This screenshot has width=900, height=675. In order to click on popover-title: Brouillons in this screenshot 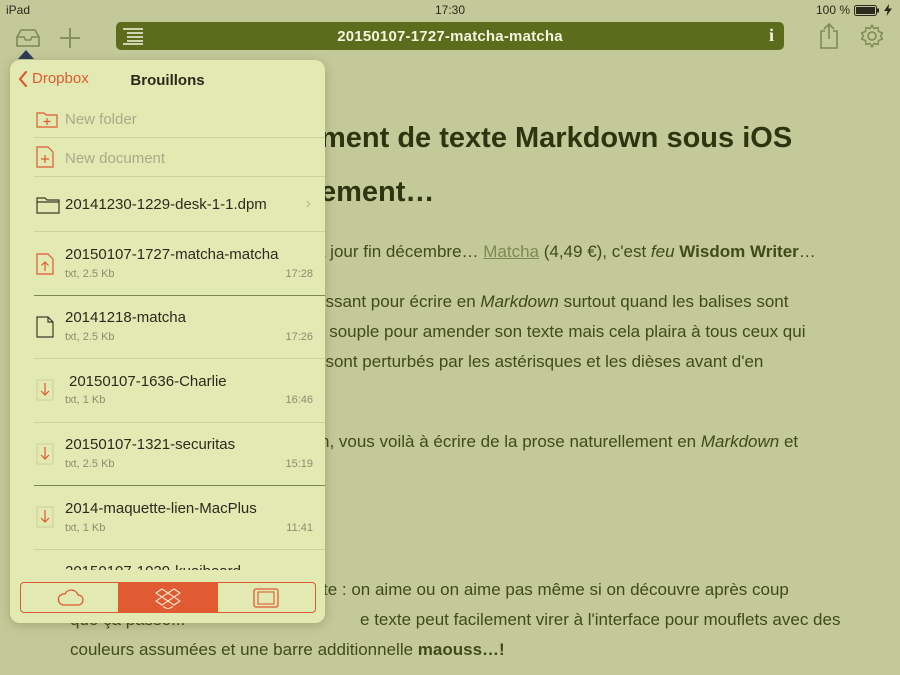, I will do `click(167, 80)`.